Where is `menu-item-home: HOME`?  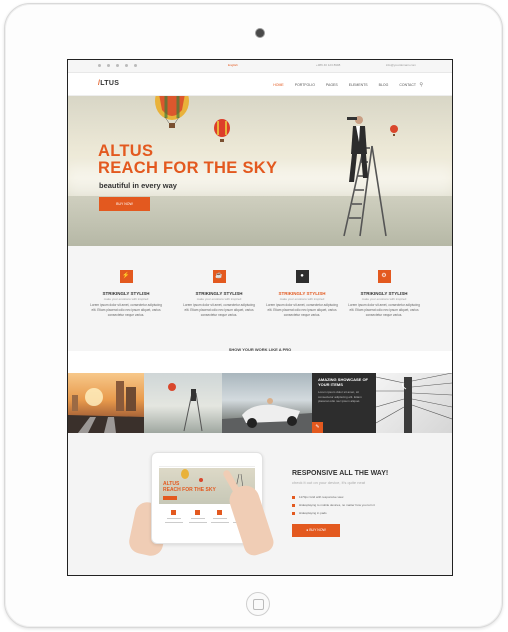
menu-item-home: HOME is located at coordinates (278, 85).